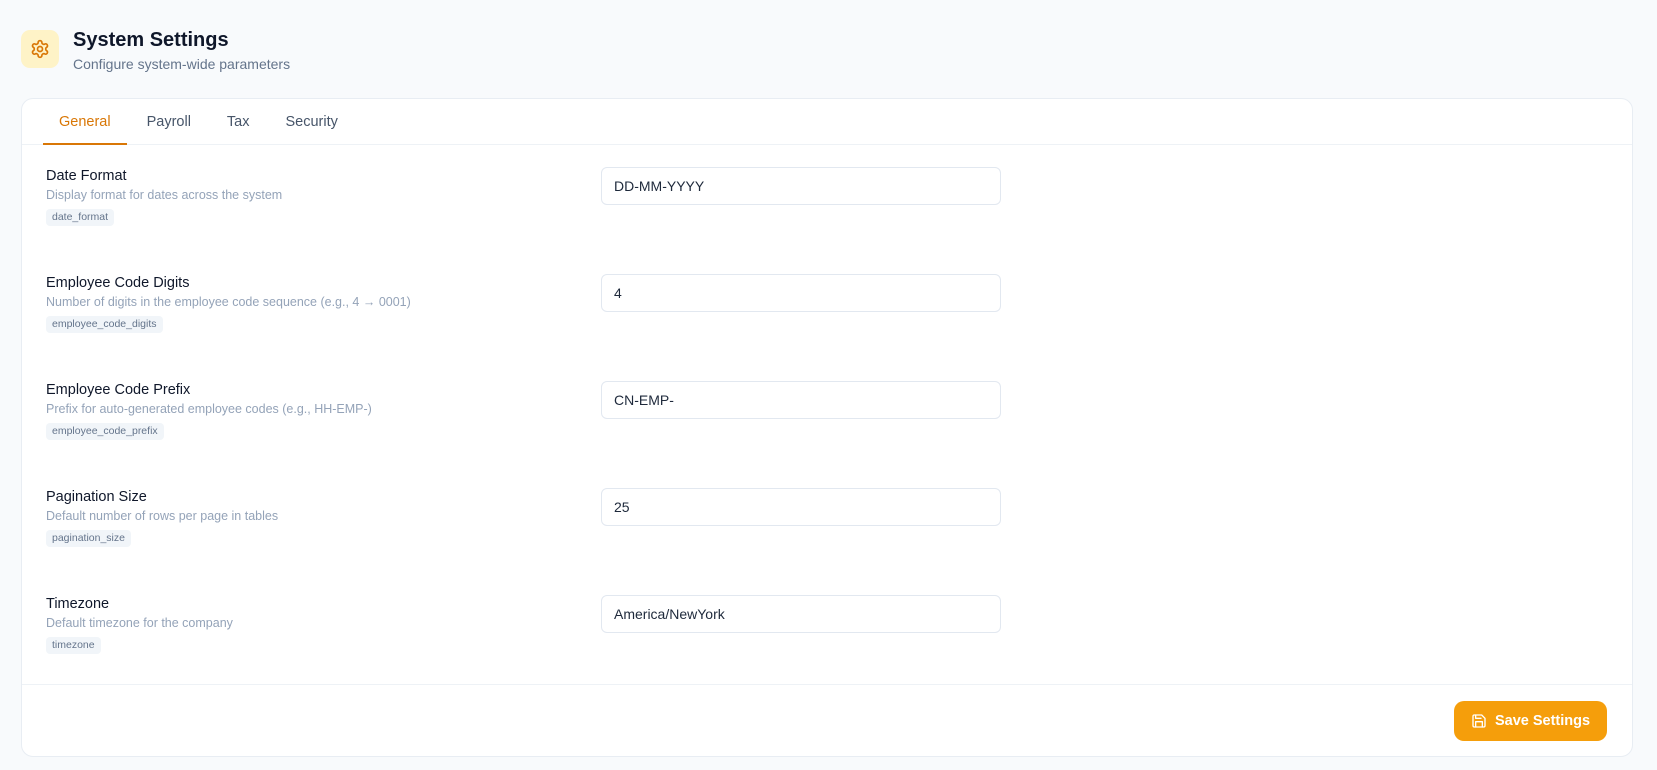 The width and height of the screenshot is (1657, 770). What do you see at coordinates (801, 507) in the screenshot?
I see `pagination-size-input` at bounding box center [801, 507].